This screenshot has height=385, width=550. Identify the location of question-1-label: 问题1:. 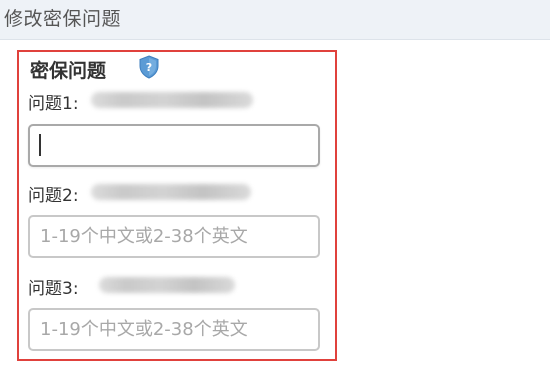
(53, 104).